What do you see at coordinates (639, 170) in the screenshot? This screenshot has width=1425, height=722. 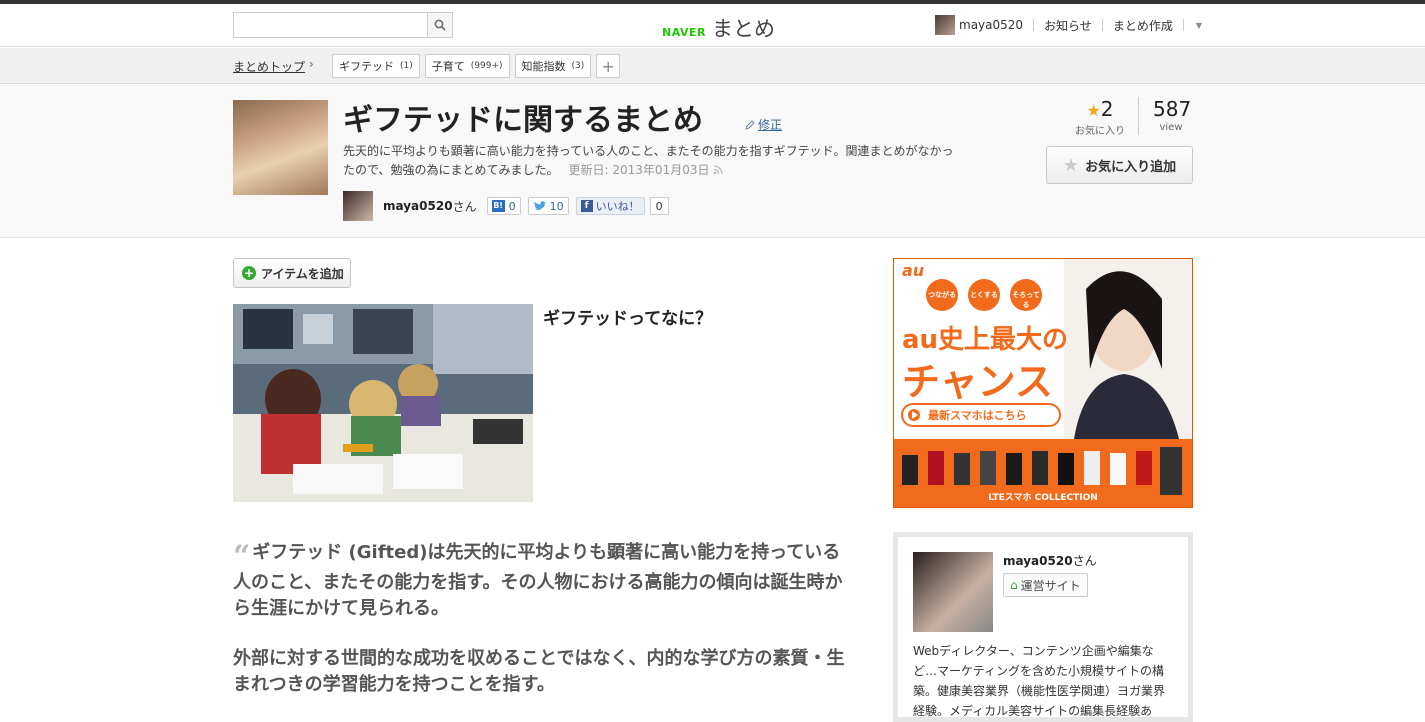 I see `updated-date: 更新日: 2013年01月03日` at bounding box center [639, 170].